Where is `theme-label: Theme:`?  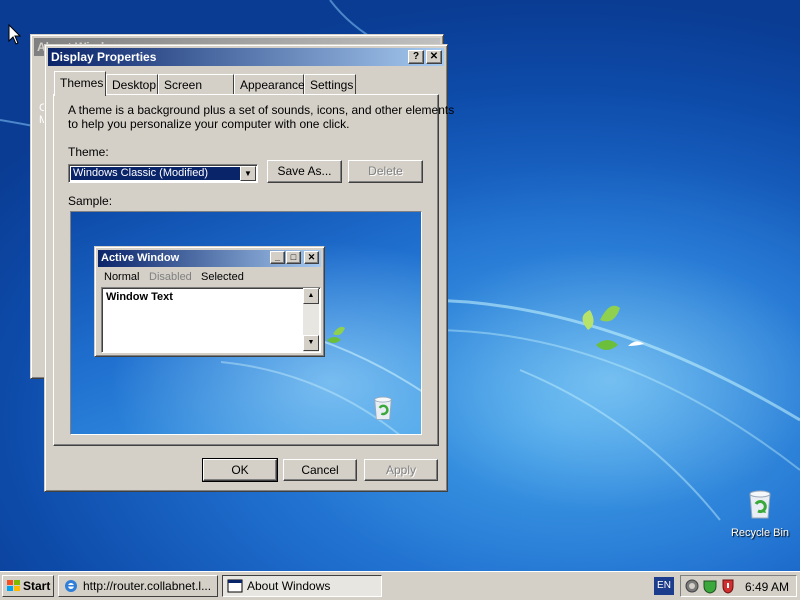 theme-label: Theme: is located at coordinates (88, 152).